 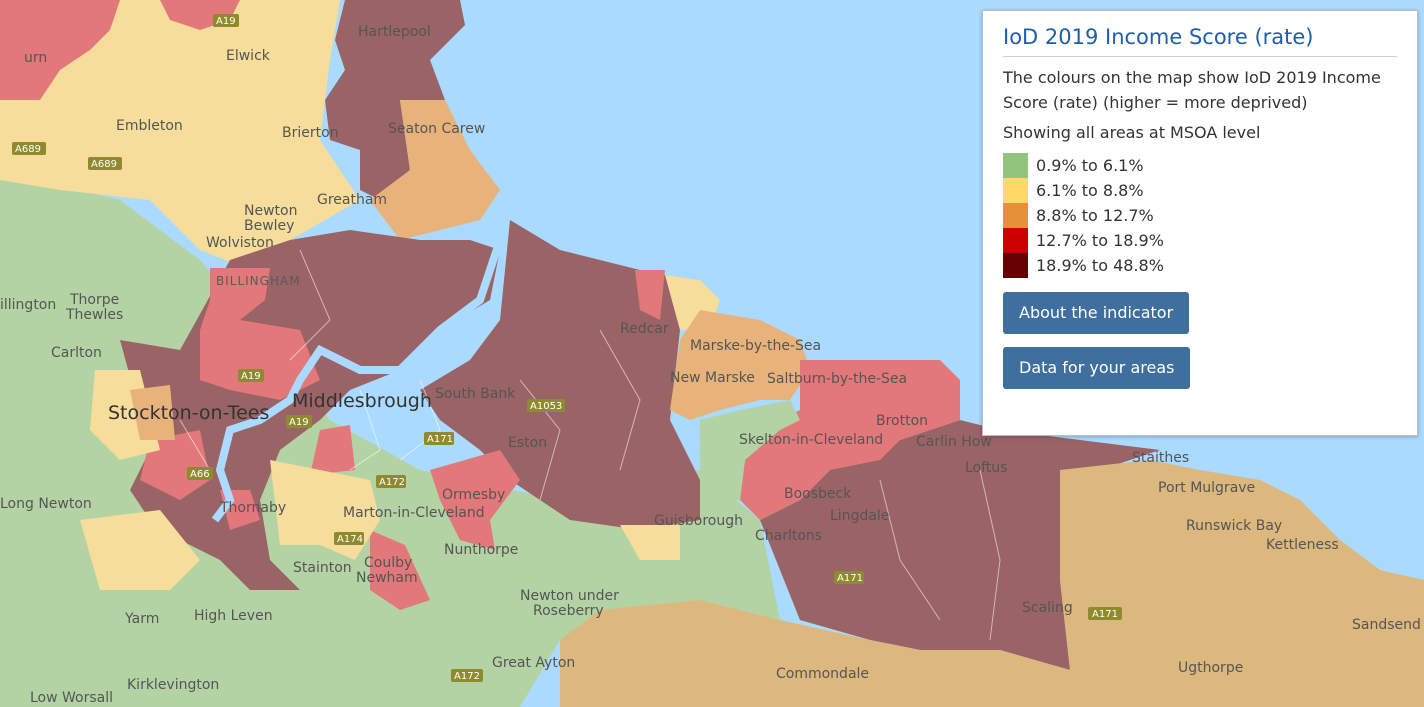 What do you see at coordinates (1386, 625) in the screenshot?
I see `label-sandsend: Sandsend` at bounding box center [1386, 625].